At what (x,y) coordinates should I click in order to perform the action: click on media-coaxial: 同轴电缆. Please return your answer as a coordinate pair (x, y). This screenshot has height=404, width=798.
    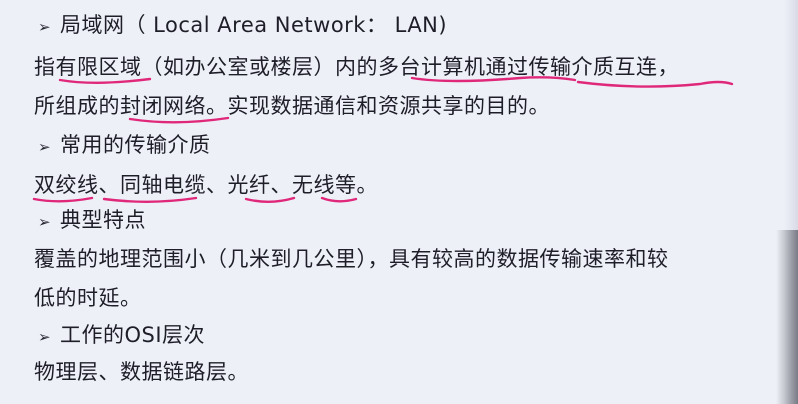
    Looking at the image, I should click on (163, 185).